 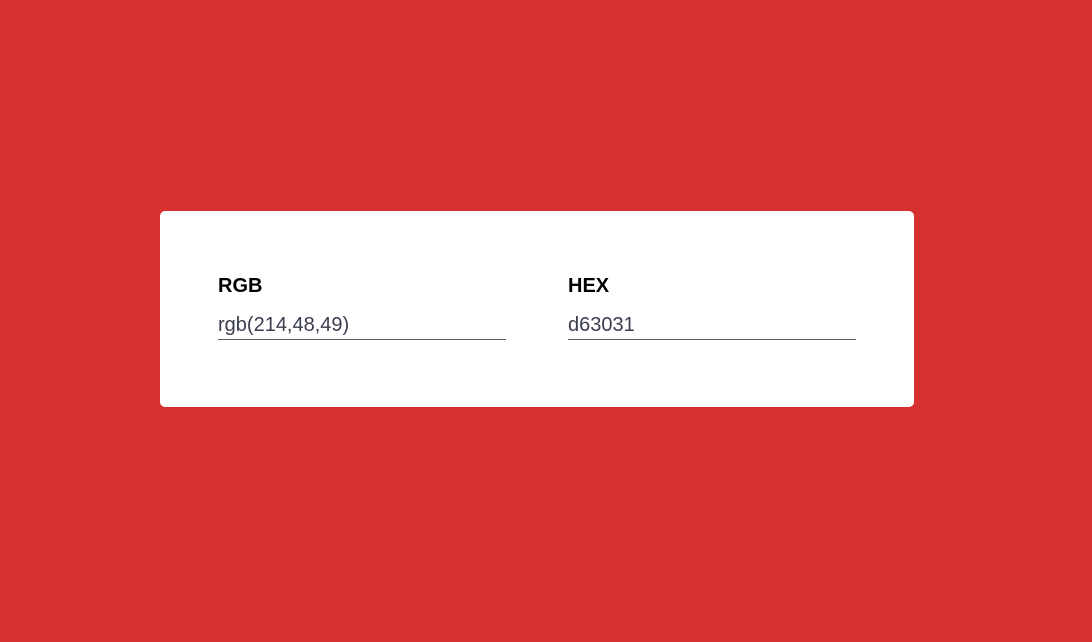 What do you see at coordinates (362, 307) in the screenshot?
I see `rgb-field-group: RGB` at bounding box center [362, 307].